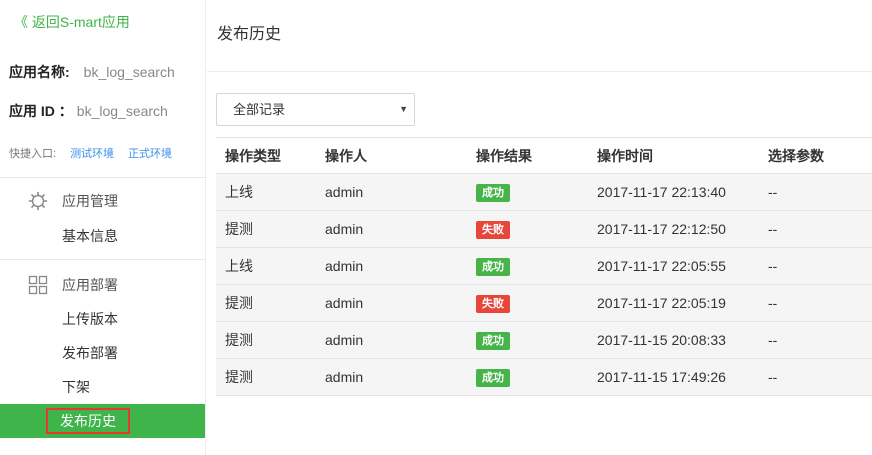 The height and width of the screenshot is (455, 872). What do you see at coordinates (72, 22) in the screenshot?
I see `back-link: 《 返回S-mart应用` at bounding box center [72, 22].